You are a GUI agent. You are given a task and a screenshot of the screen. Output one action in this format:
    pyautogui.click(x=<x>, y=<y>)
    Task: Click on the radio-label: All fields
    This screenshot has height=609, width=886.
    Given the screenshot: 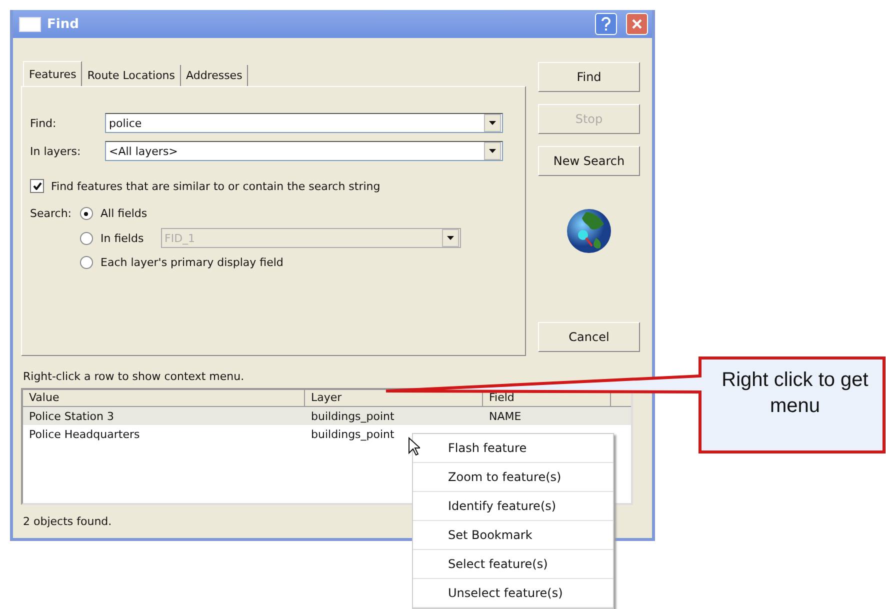 What is the action you would take?
    pyautogui.click(x=124, y=213)
    